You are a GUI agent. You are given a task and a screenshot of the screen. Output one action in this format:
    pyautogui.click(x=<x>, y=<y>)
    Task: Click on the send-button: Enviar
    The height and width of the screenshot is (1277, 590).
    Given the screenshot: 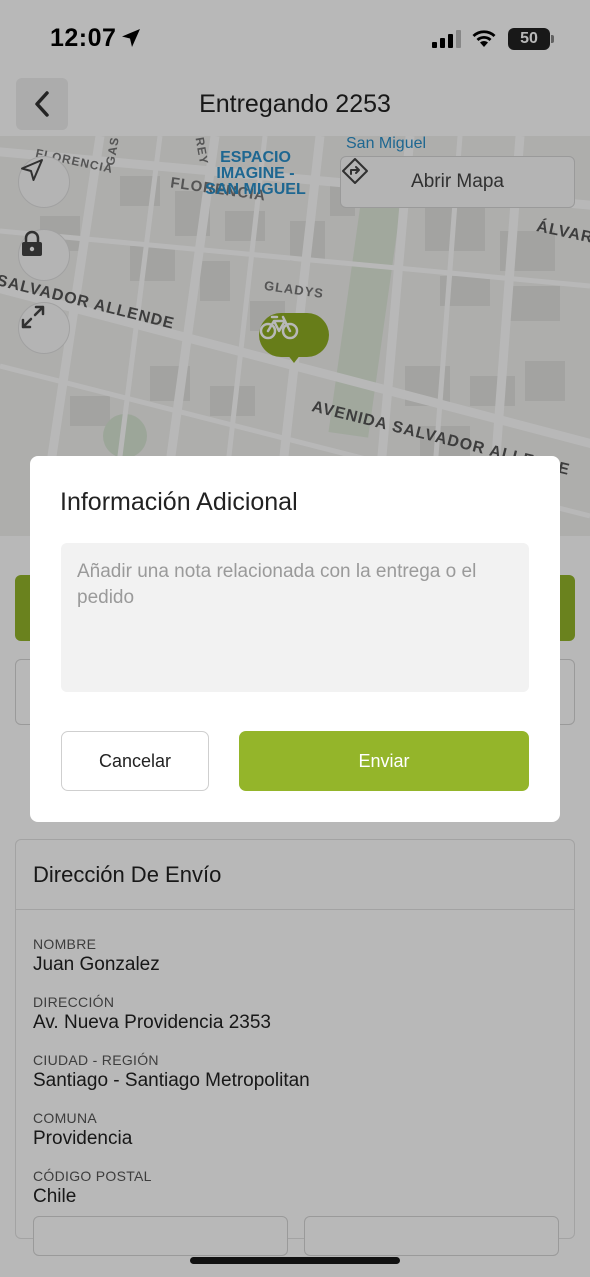 What is the action you would take?
    pyautogui.click(x=384, y=761)
    